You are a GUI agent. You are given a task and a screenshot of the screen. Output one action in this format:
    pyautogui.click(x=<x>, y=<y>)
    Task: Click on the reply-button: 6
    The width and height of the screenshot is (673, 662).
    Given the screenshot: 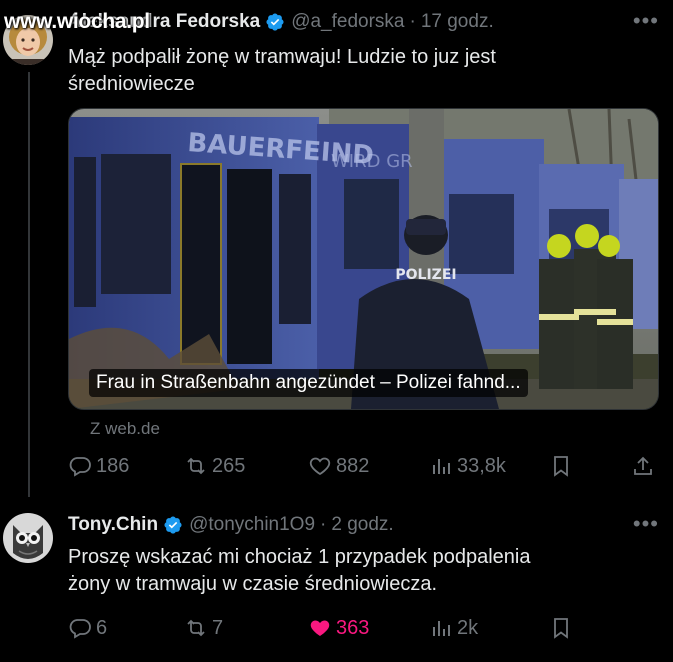 What is the action you would take?
    pyautogui.click(x=87, y=628)
    